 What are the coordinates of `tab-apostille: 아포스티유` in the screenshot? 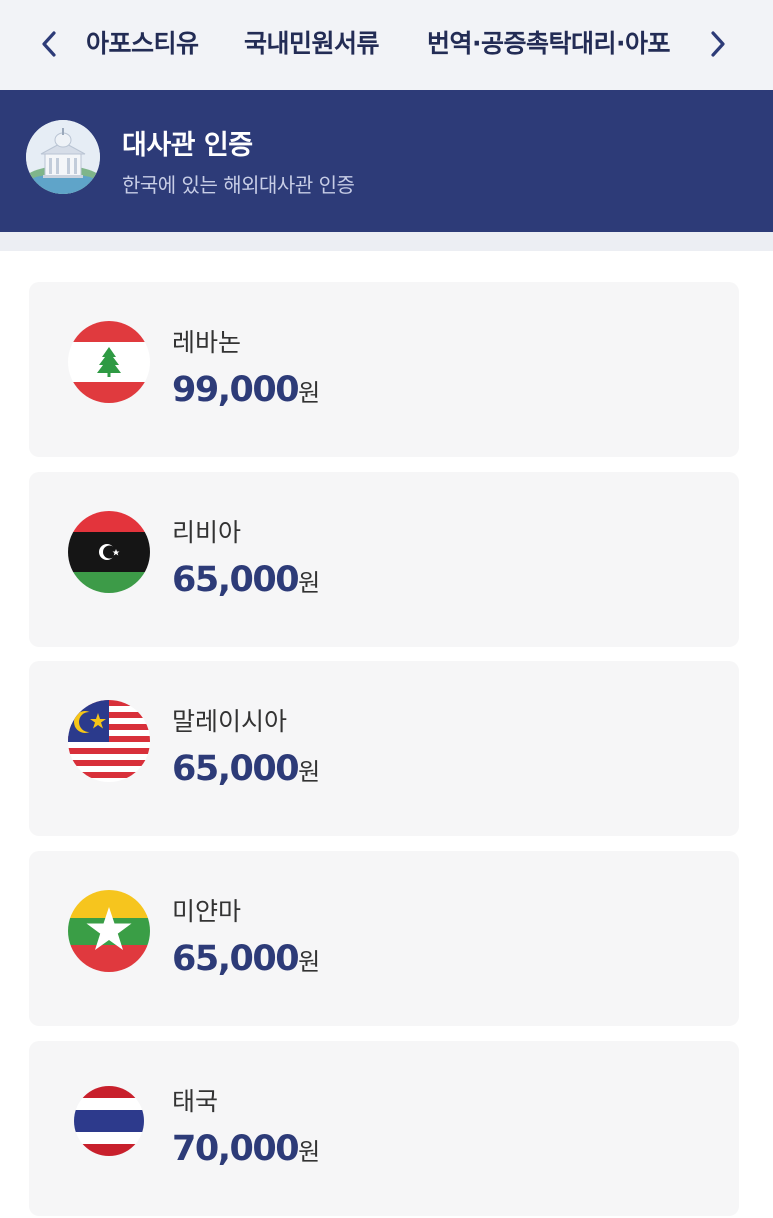 It's located at (142, 44).